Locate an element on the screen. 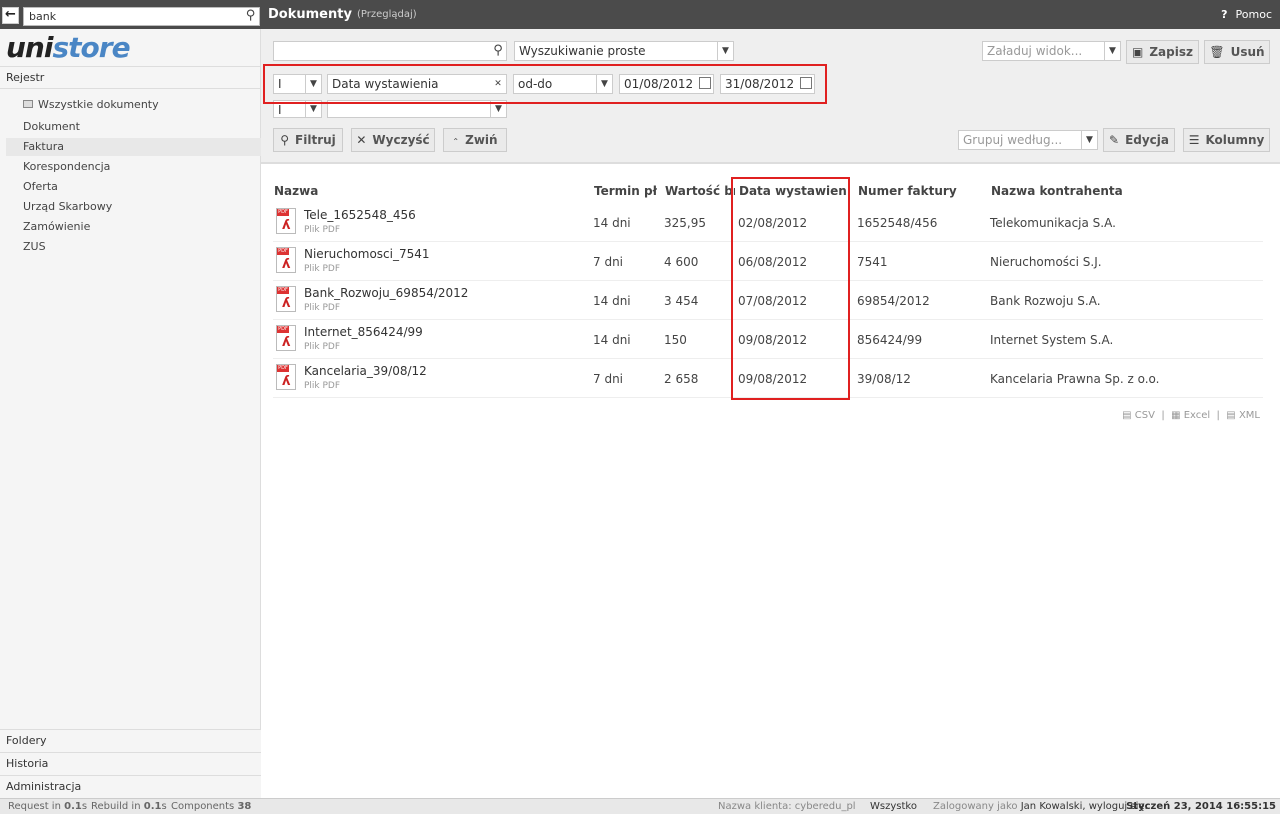  cell-number: 7541 is located at coordinates (872, 262).